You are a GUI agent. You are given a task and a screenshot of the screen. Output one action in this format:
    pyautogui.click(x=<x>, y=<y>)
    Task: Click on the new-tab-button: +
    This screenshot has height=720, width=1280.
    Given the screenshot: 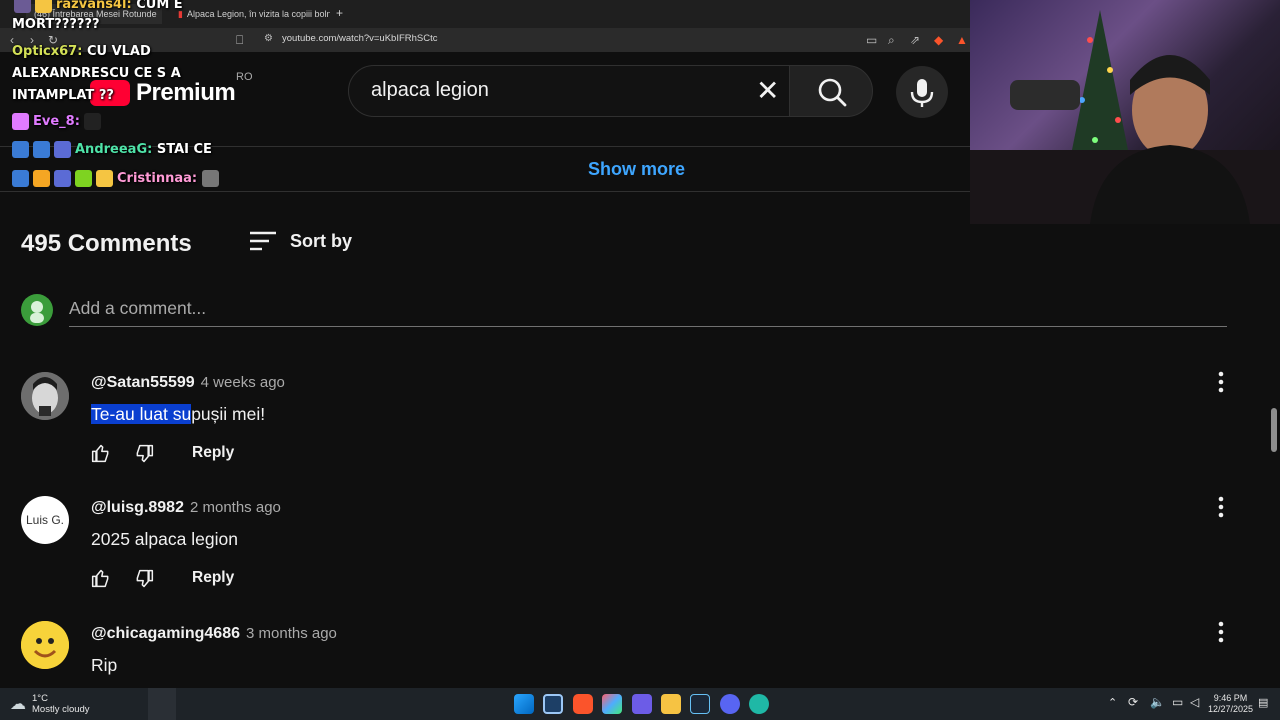 What is the action you would take?
    pyautogui.click(x=339, y=13)
    